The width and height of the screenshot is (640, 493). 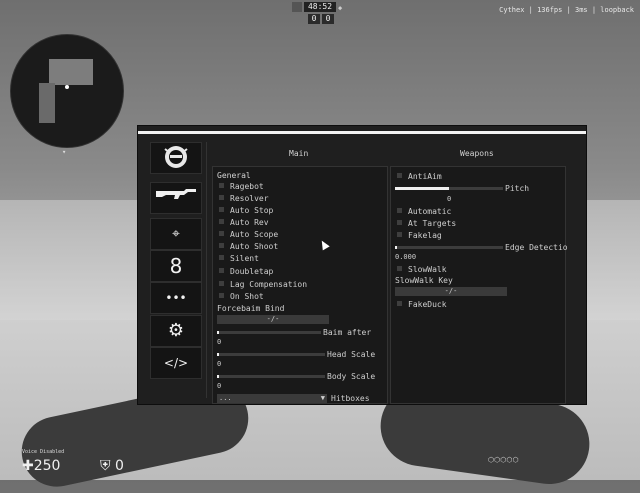 I want to click on checkbox-fakelag: Fakelag, so click(x=419, y=235).